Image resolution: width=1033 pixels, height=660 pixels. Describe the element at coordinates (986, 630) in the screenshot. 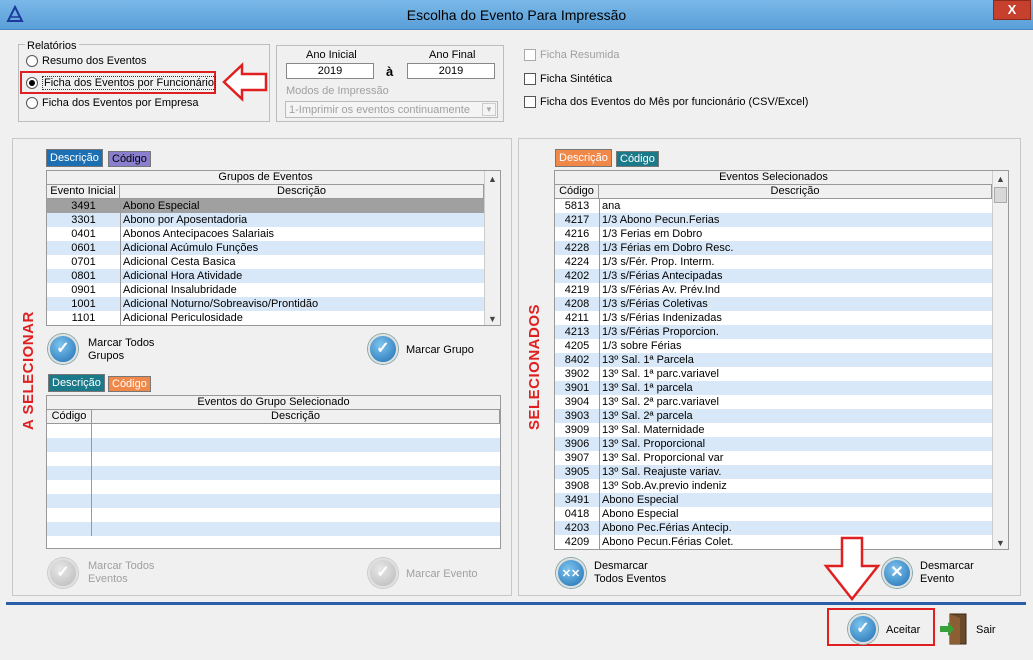

I see `sair-label: Sair` at that location.